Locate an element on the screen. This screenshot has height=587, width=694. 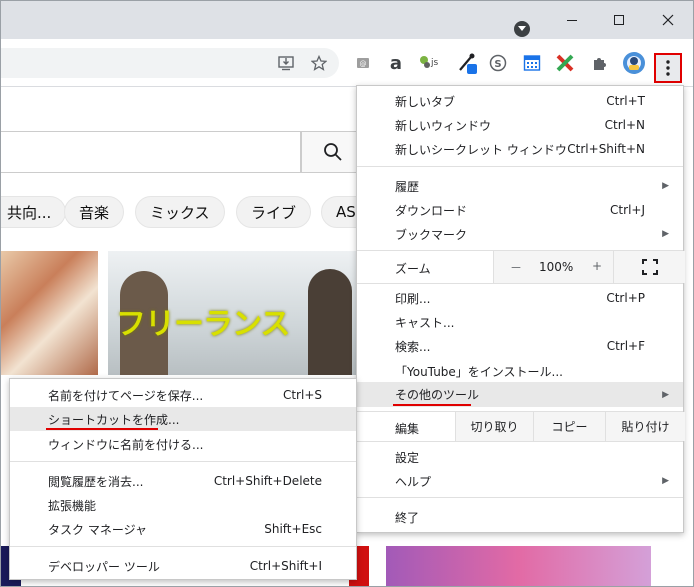
zoom-in-button: + is located at coordinates (597, 266).